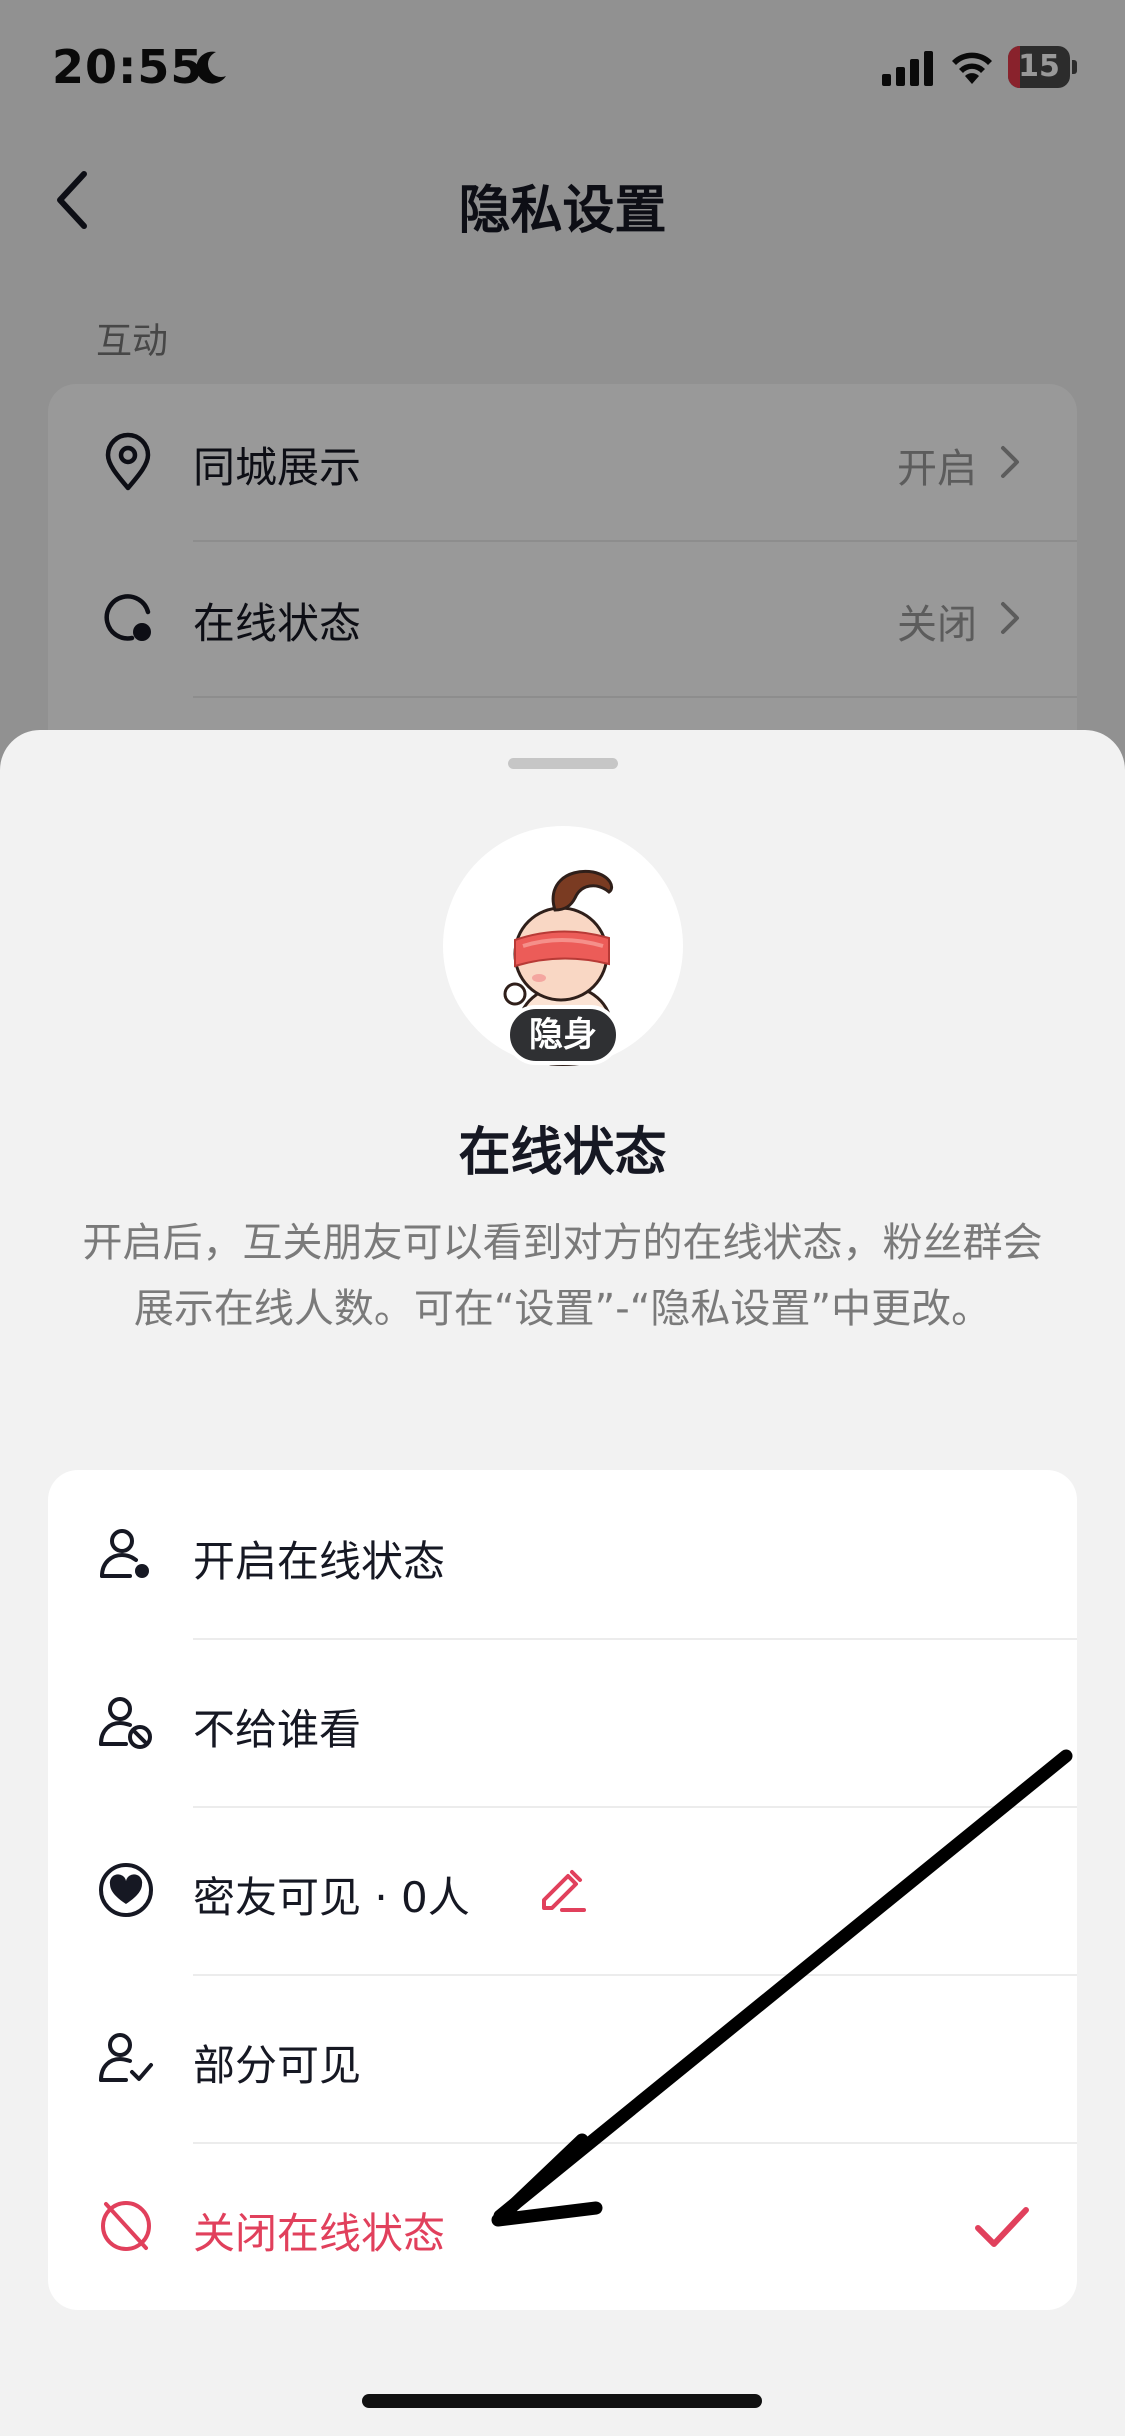 Image resolution: width=1125 pixels, height=2436 pixels. I want to click on option-turn-on-online-status: 开启在线状态, so click(562, 1554).